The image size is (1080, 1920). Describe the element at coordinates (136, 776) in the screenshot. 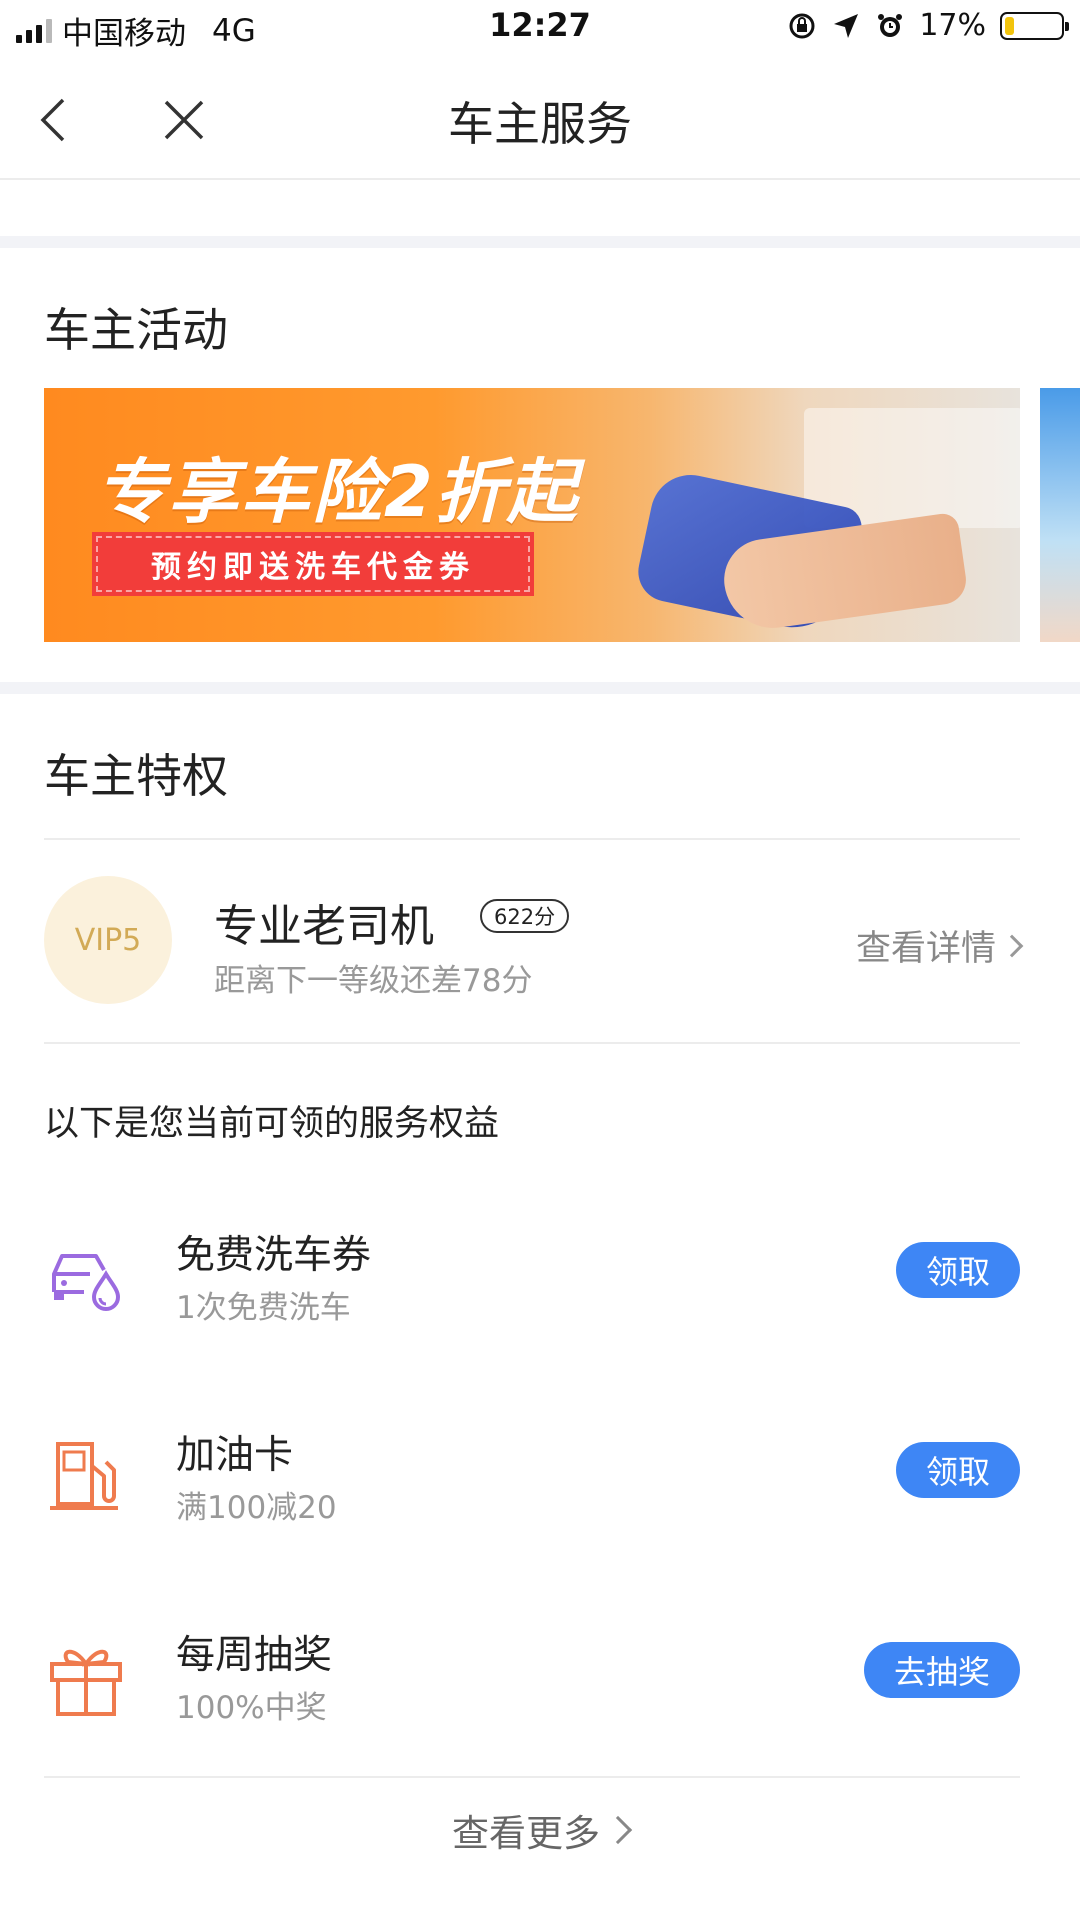

I see `privileges-title: 车主特权` at that location.